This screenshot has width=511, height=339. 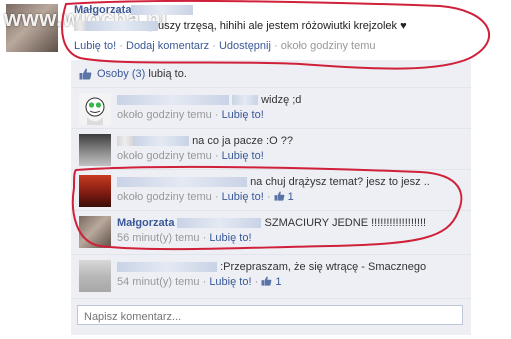 I want to click on post-author-name-text: Małgorzata, so click(x=102, y=10).